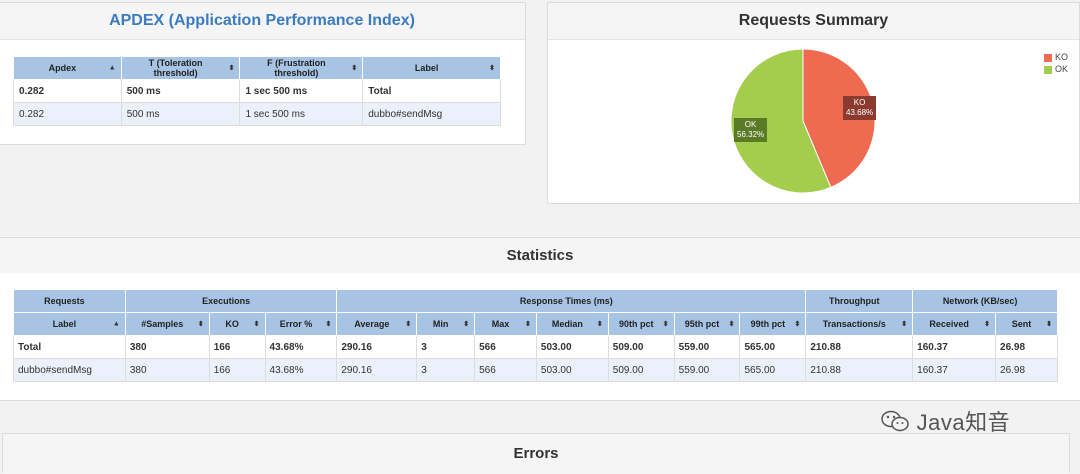 The height and width of the screenshot is (474, 1080). What do you see at coordinates (446, 324) in the screenshot?
I see `stats-header-min: Min ⬍` at bounding box center [446, 324].